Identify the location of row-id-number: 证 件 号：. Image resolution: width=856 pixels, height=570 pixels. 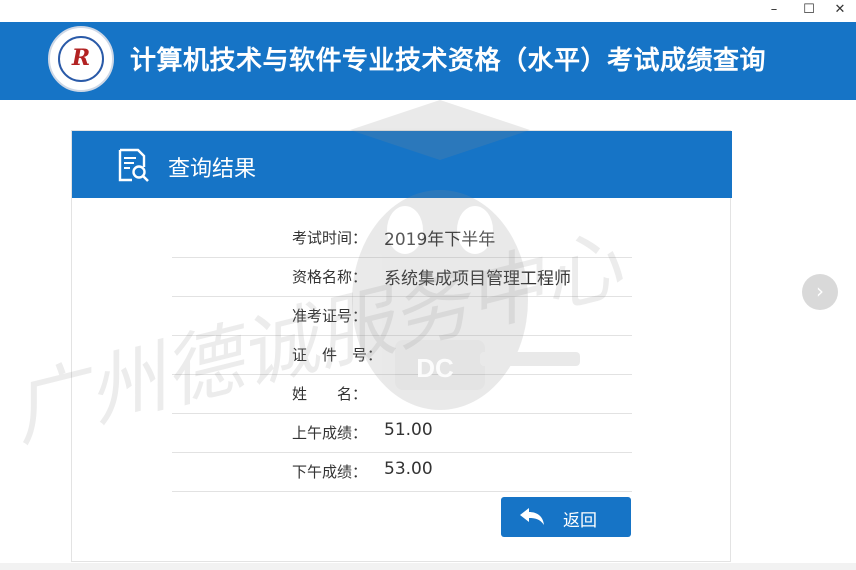
(402, 355).